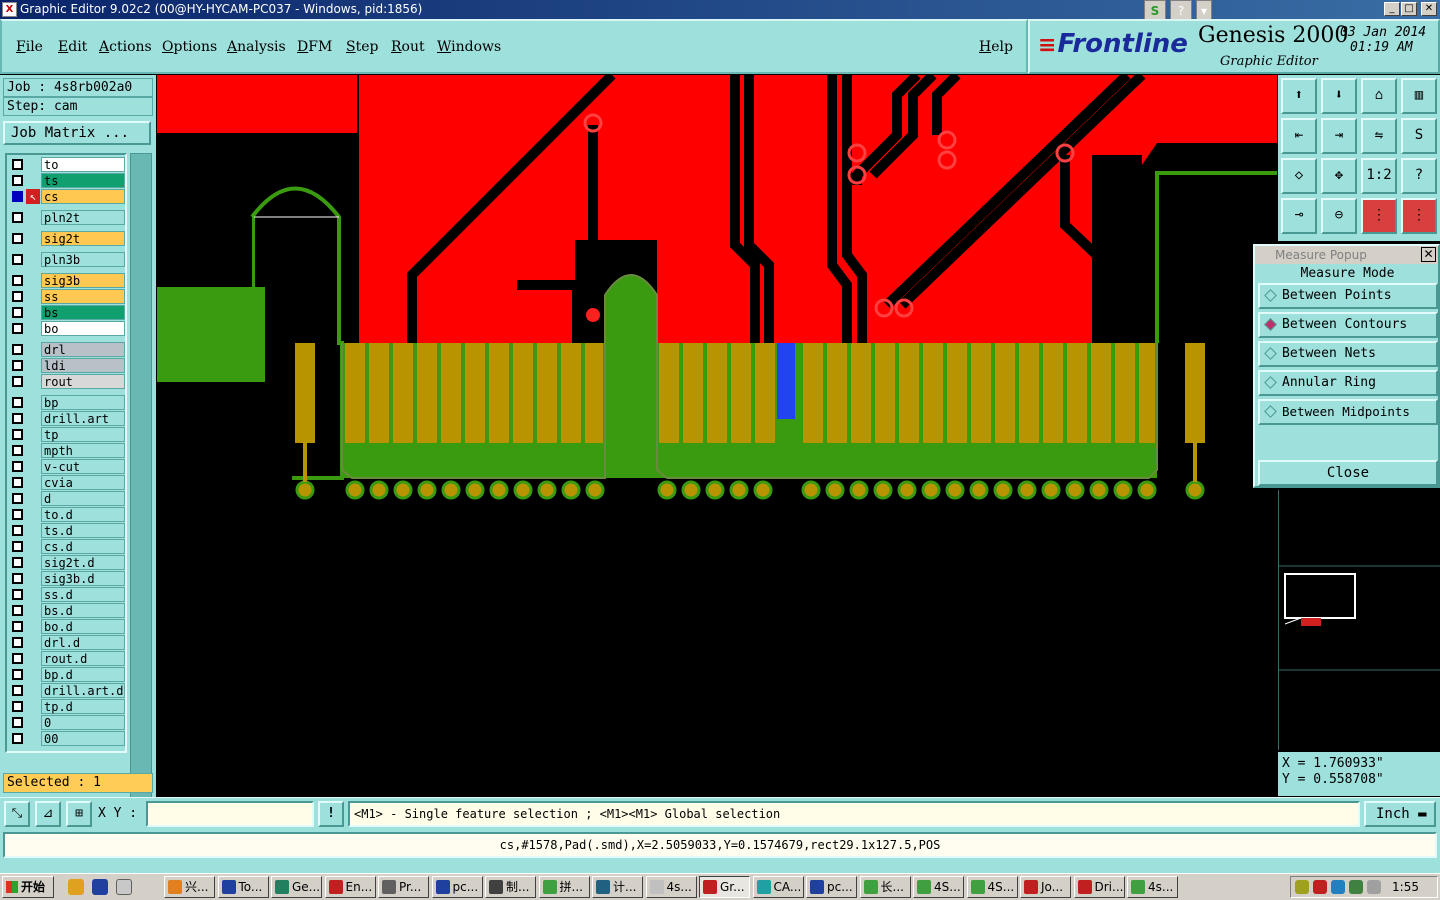  Describe the element at coordinates (1419, 176) in the screenshot. I see `help-query-icon: ?` at that location.